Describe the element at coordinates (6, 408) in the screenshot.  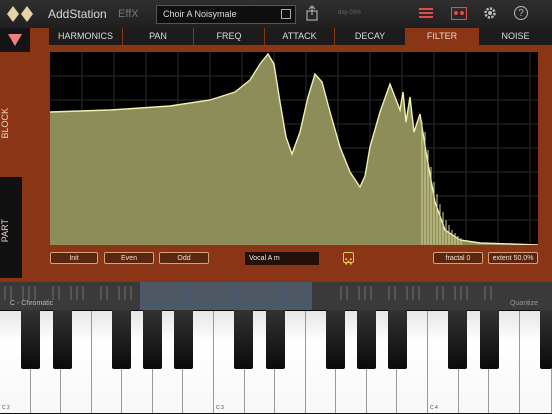
I see `octave-label-c2: C 2` at that location.